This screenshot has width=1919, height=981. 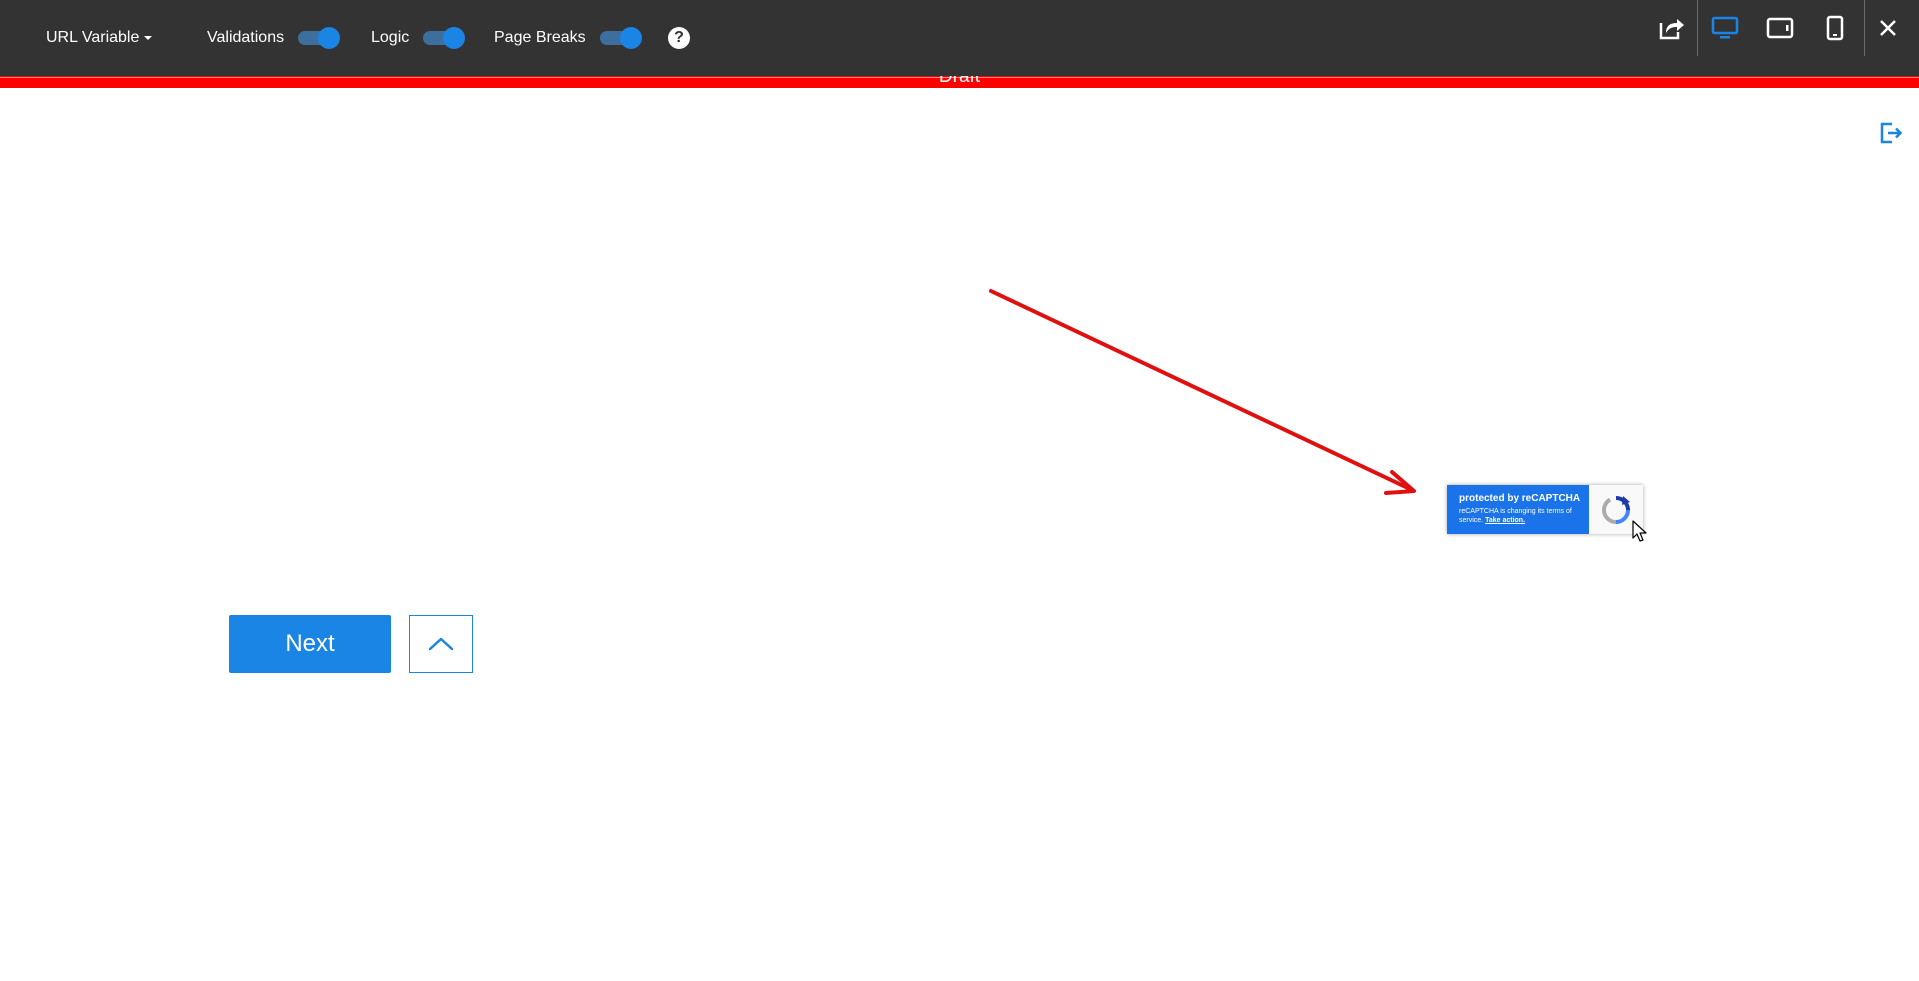 I want to click on recaptcha-notice-line2: service., so click(x=1471, y=520).